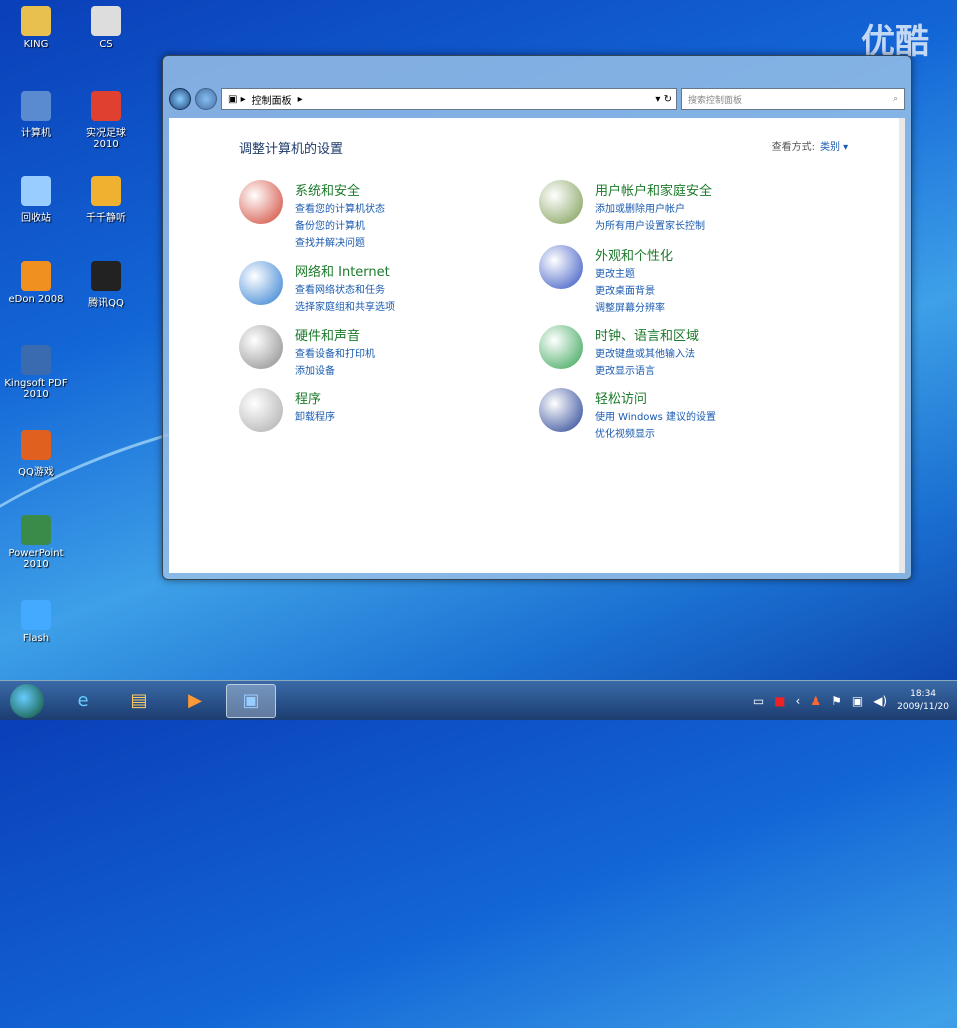 This screenshot has height=1028, width=957. Describe the element at coordinates (315, 397) in the screenshot. I see `category-title: 程序` at that location.